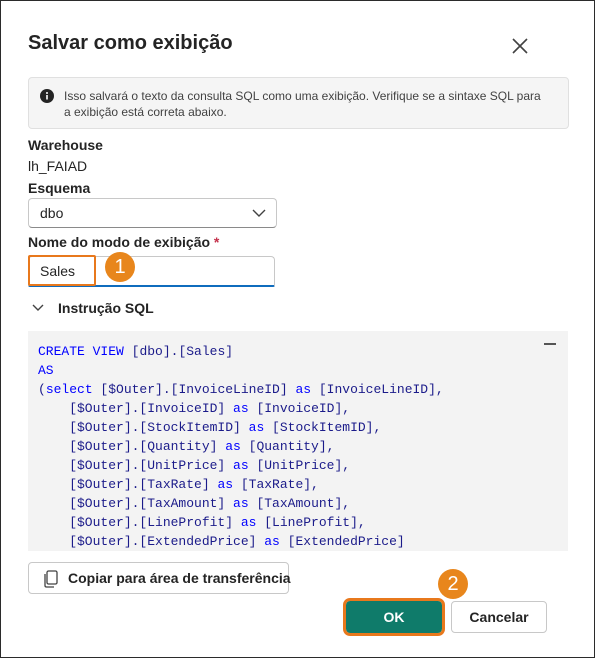  I want to click on schema-dropdown: dbo, so click(152, 213).